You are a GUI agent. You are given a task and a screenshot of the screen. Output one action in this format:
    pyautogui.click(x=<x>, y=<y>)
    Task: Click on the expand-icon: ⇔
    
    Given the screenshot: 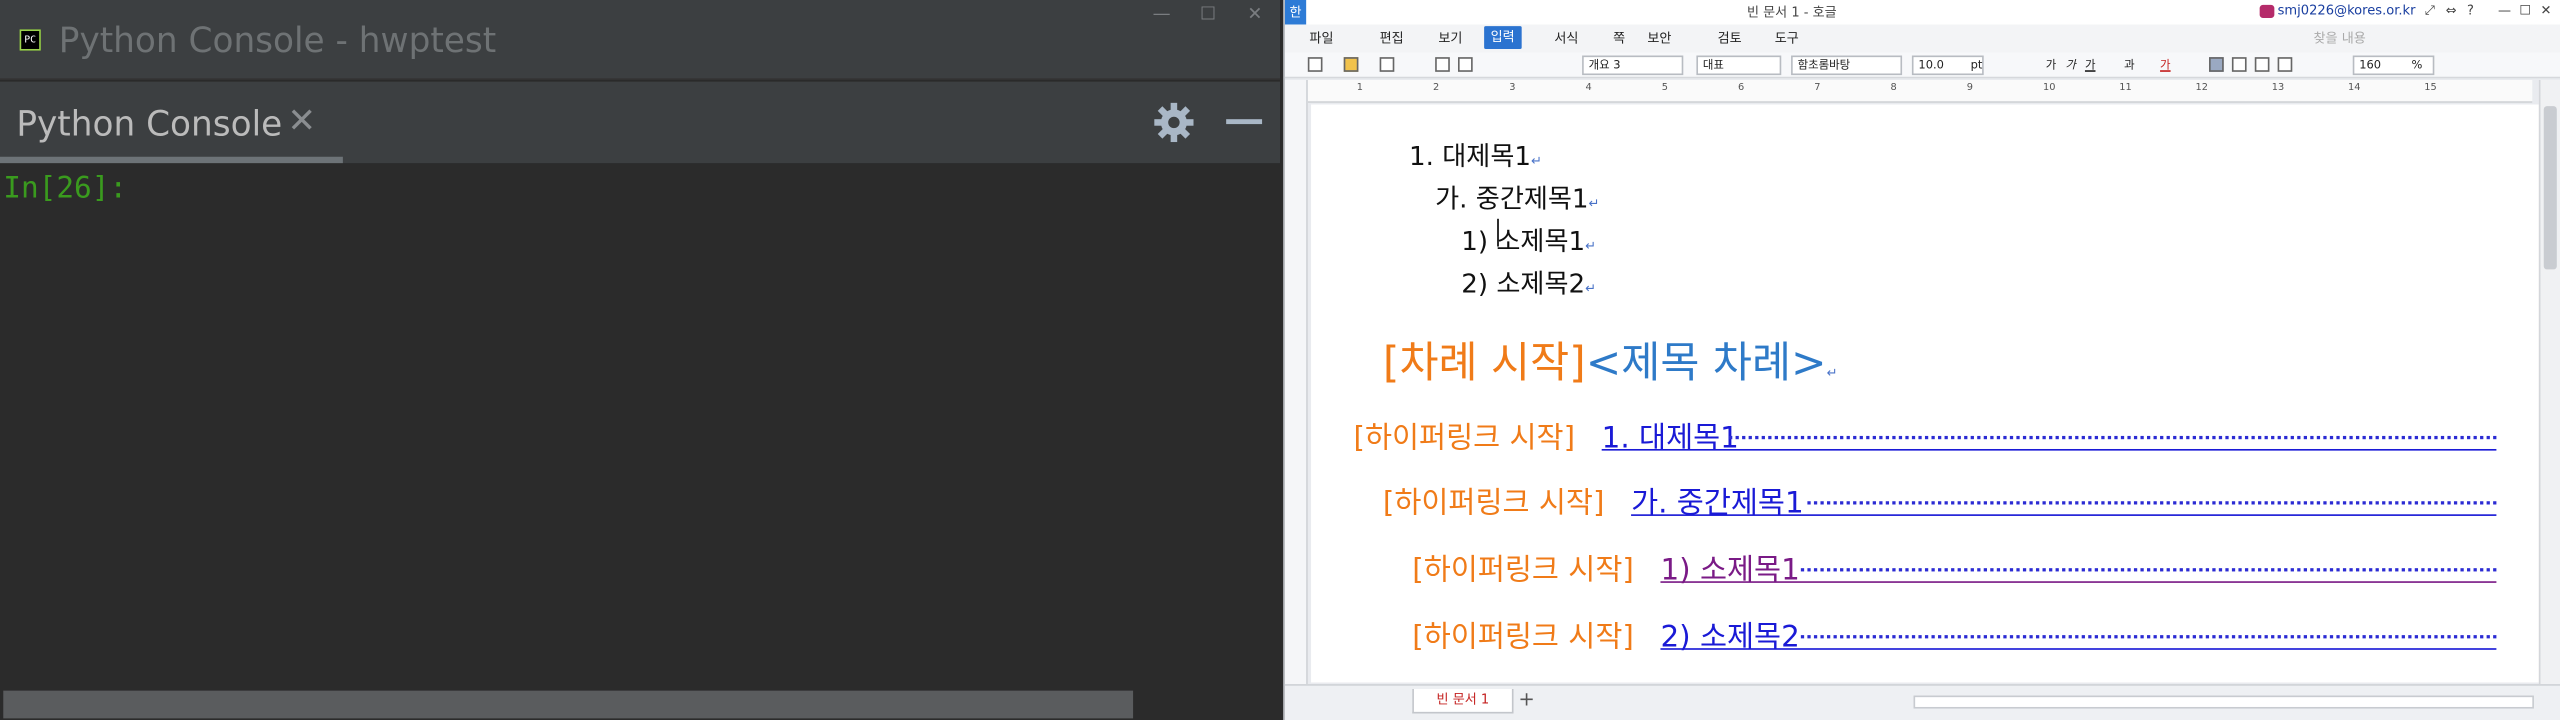 What is the action you would take?
    pyautogui.click(x=2451, y=10)
    